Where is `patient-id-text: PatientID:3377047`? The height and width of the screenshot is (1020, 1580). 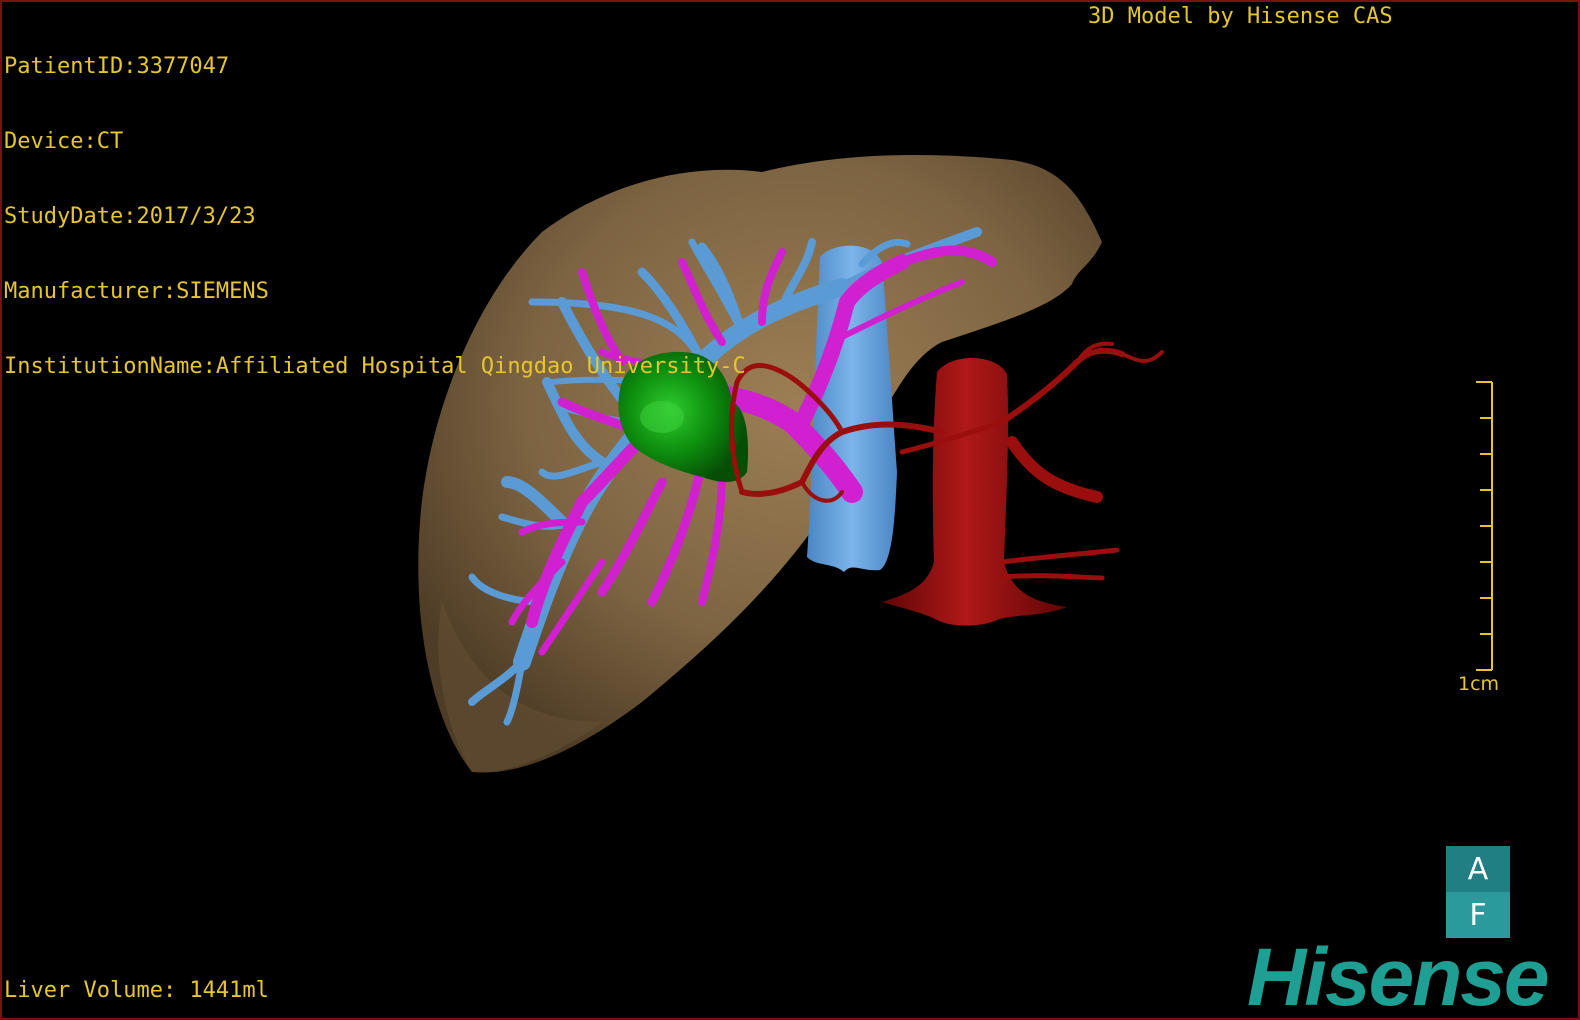 patient-id-text: PatientID:3377047 is located at coordinates (117, 66).